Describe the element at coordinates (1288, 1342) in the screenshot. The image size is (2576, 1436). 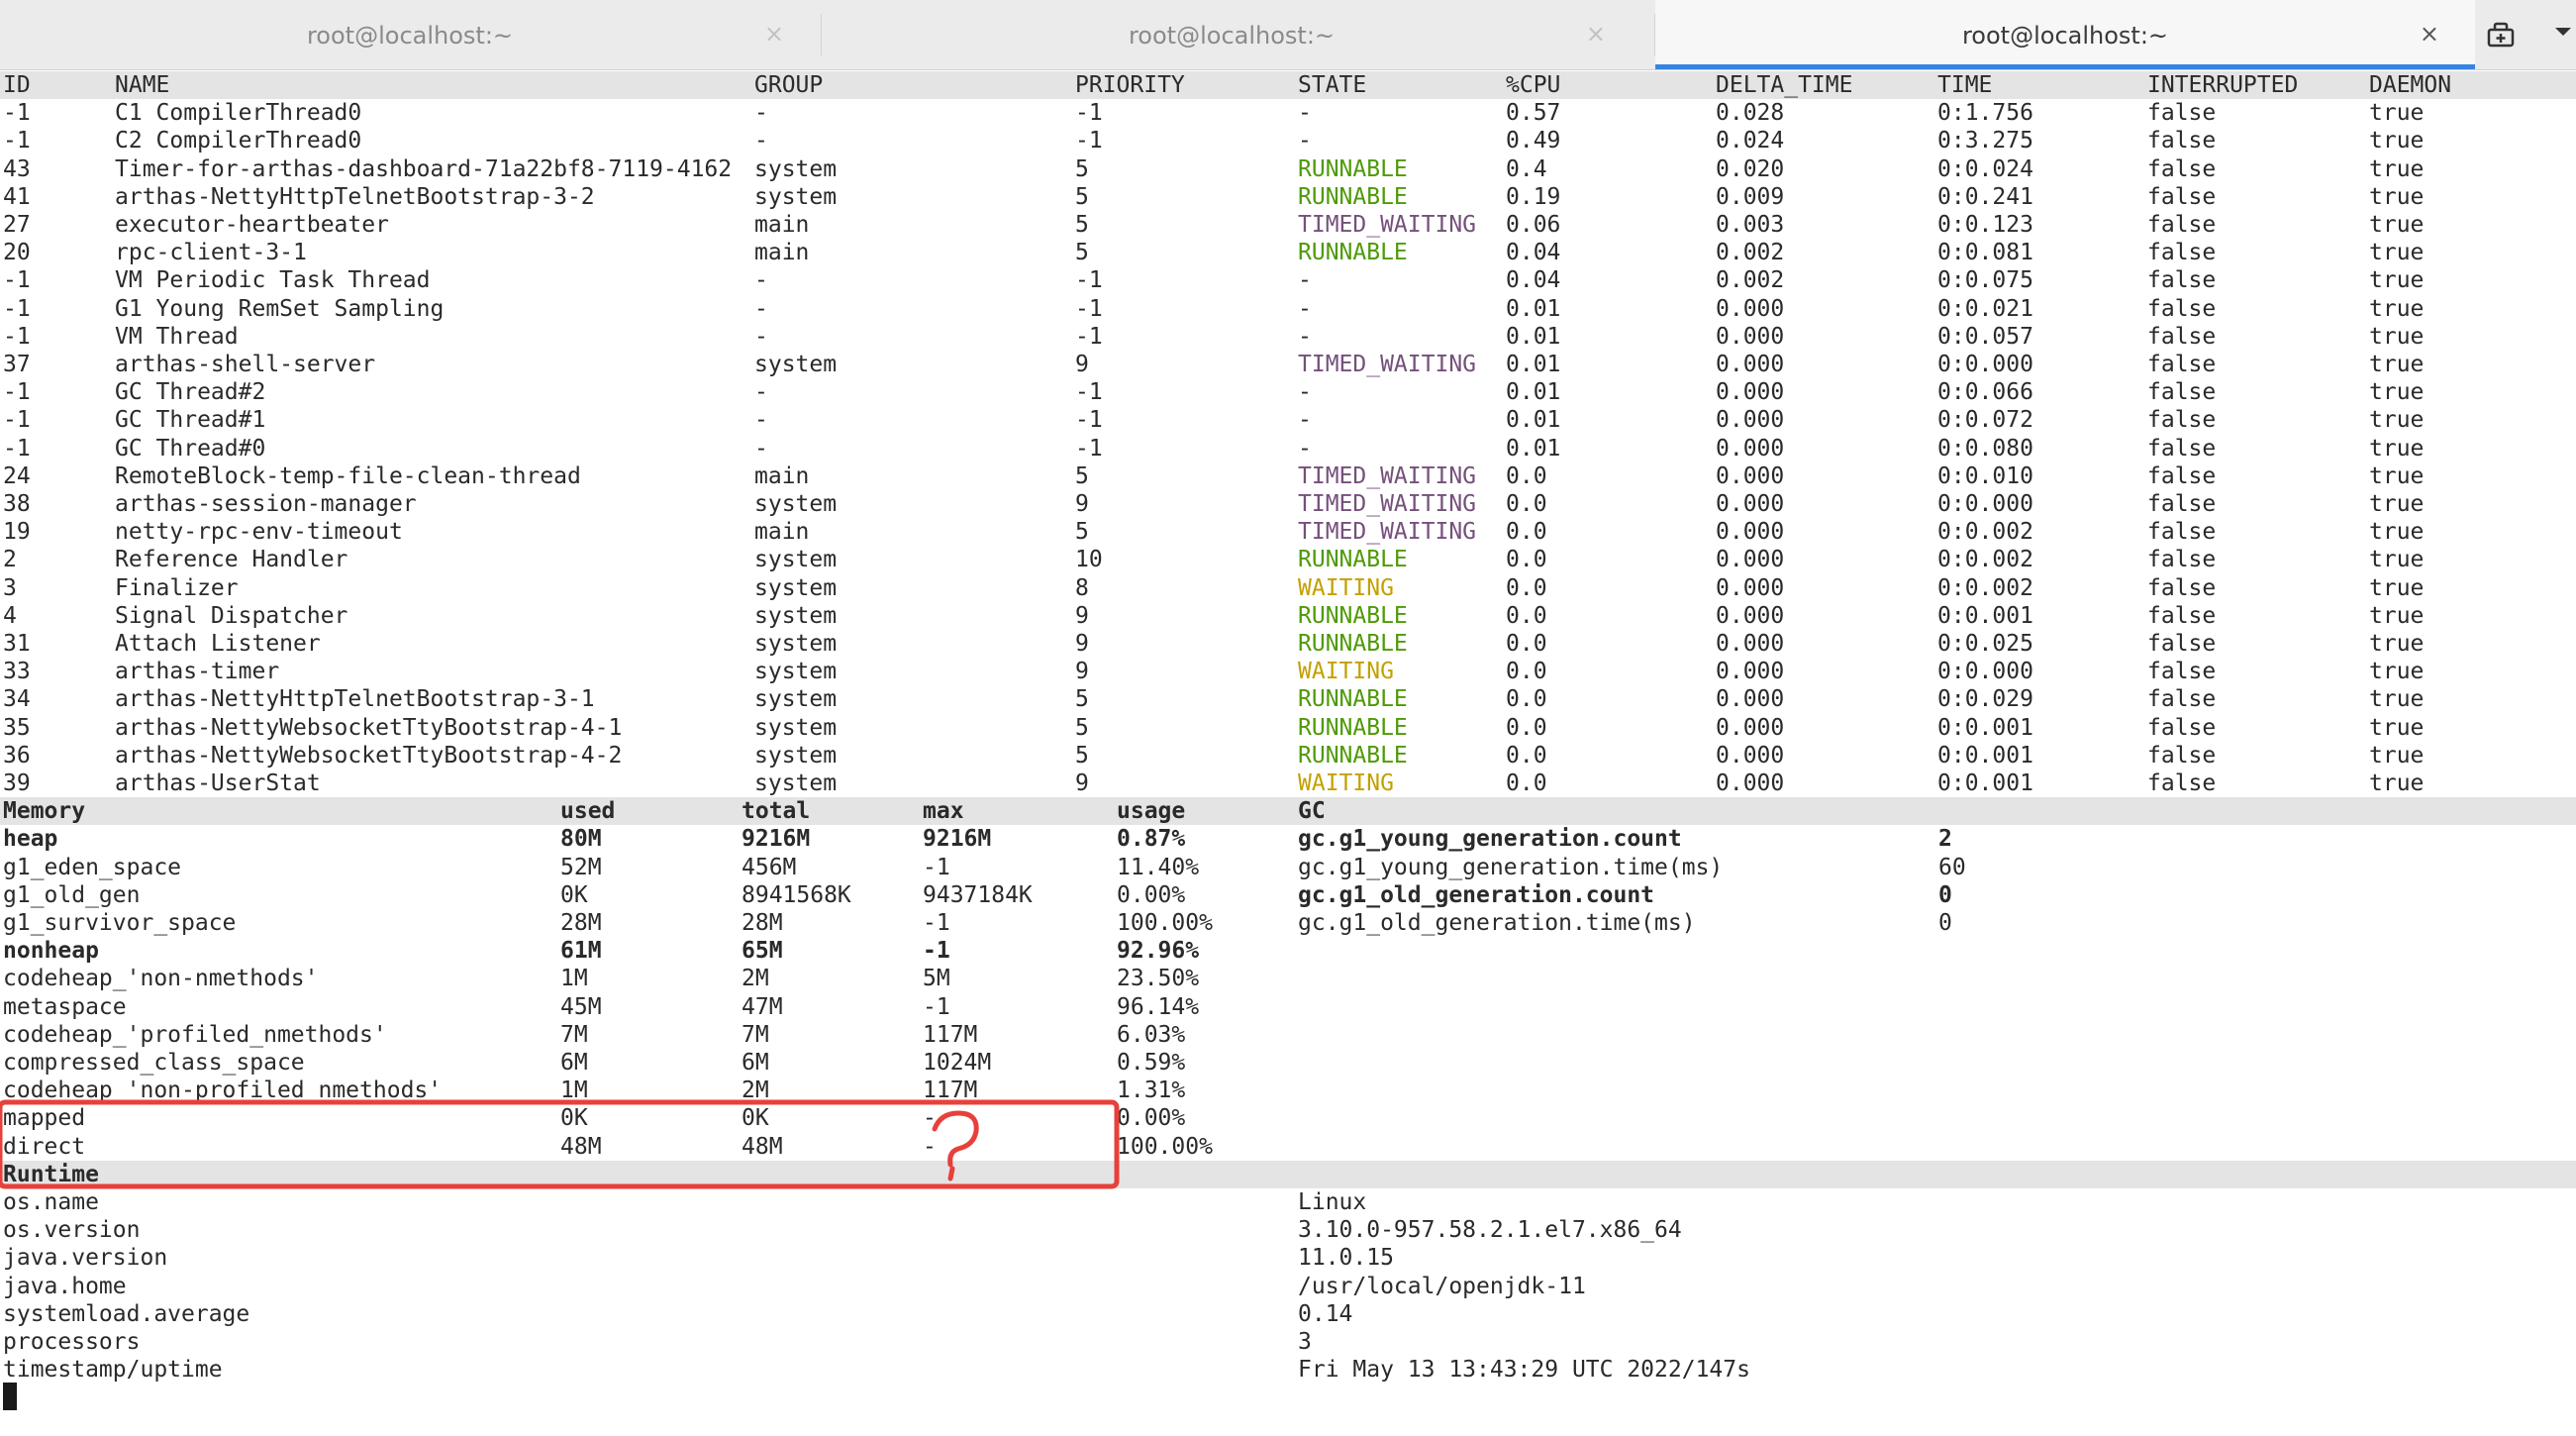
I see `runtime-row: processors 3` at that location.